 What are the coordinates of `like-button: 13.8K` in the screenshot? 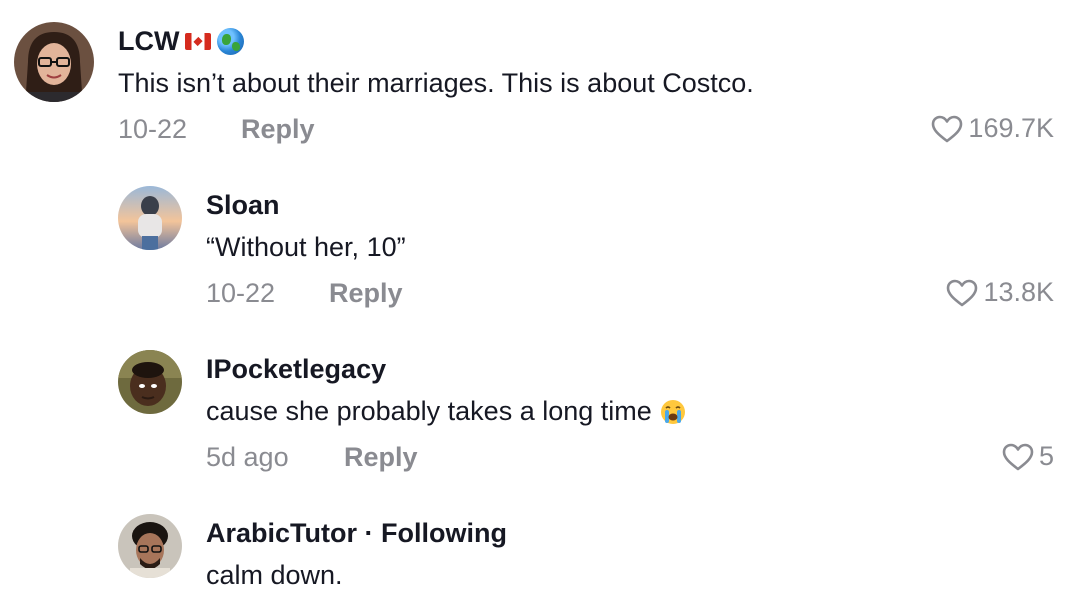 It's located at (999, 292).